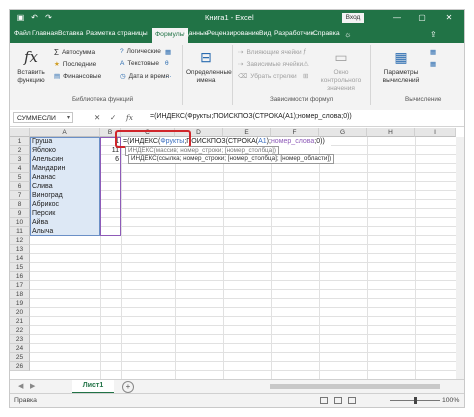 The width and height of the screenshot is (474, 417). I want to click on row-header: 14, so click(20, 258).